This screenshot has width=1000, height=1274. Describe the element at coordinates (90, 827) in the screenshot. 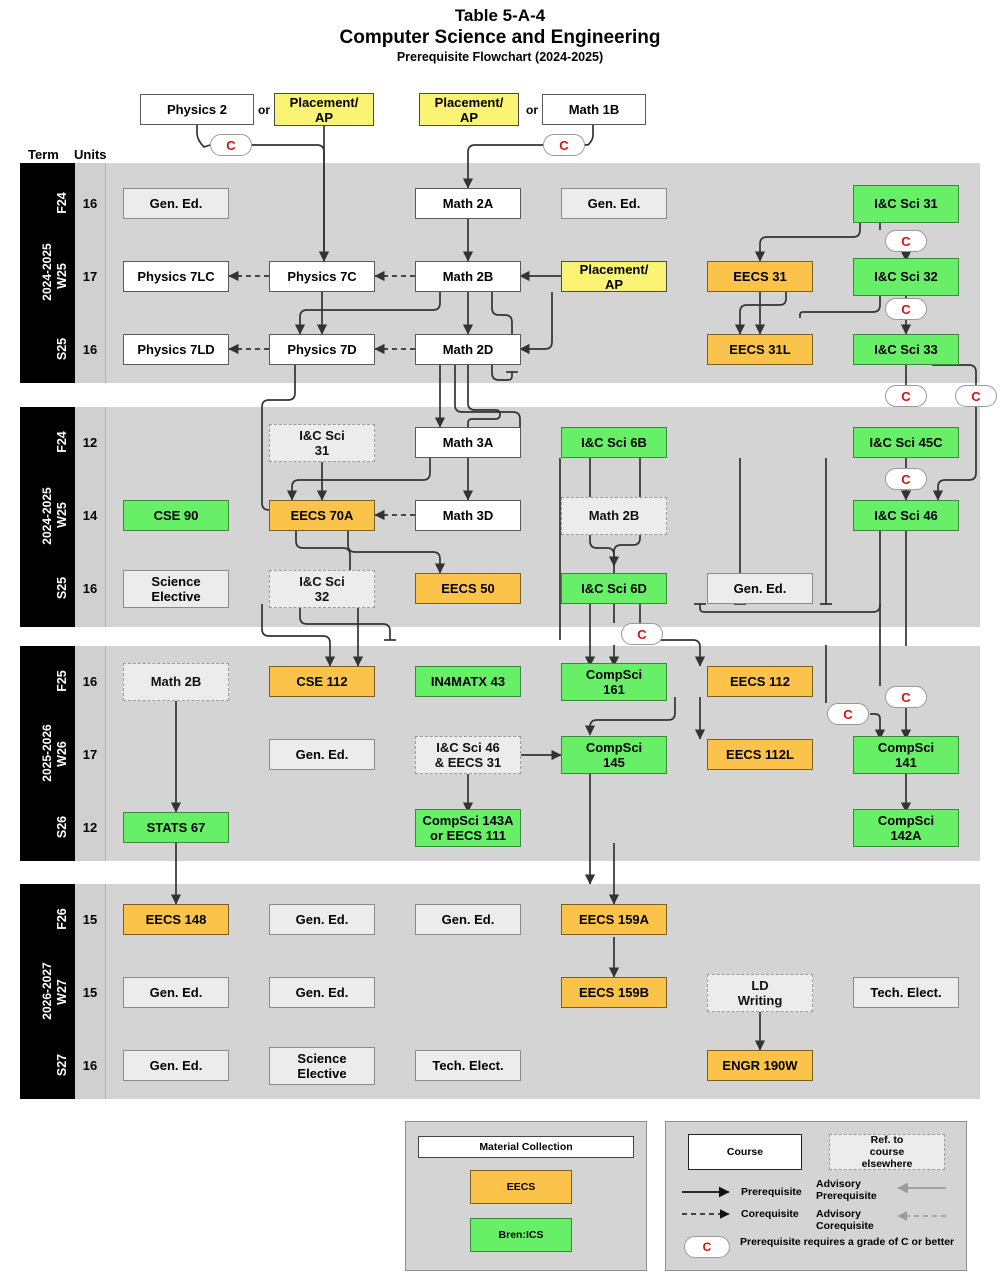

I see `units-value-2025-2026-S26: 12` at that location.